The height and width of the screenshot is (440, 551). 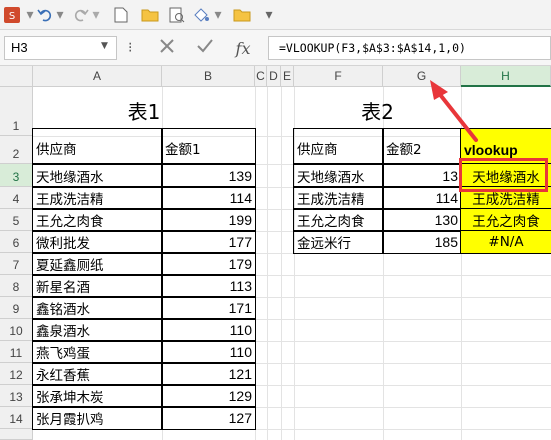 What do you see at coordinates (16, 242) in the screenshot?
I see `row-header-6: 6` at bounding box center [16, 242].